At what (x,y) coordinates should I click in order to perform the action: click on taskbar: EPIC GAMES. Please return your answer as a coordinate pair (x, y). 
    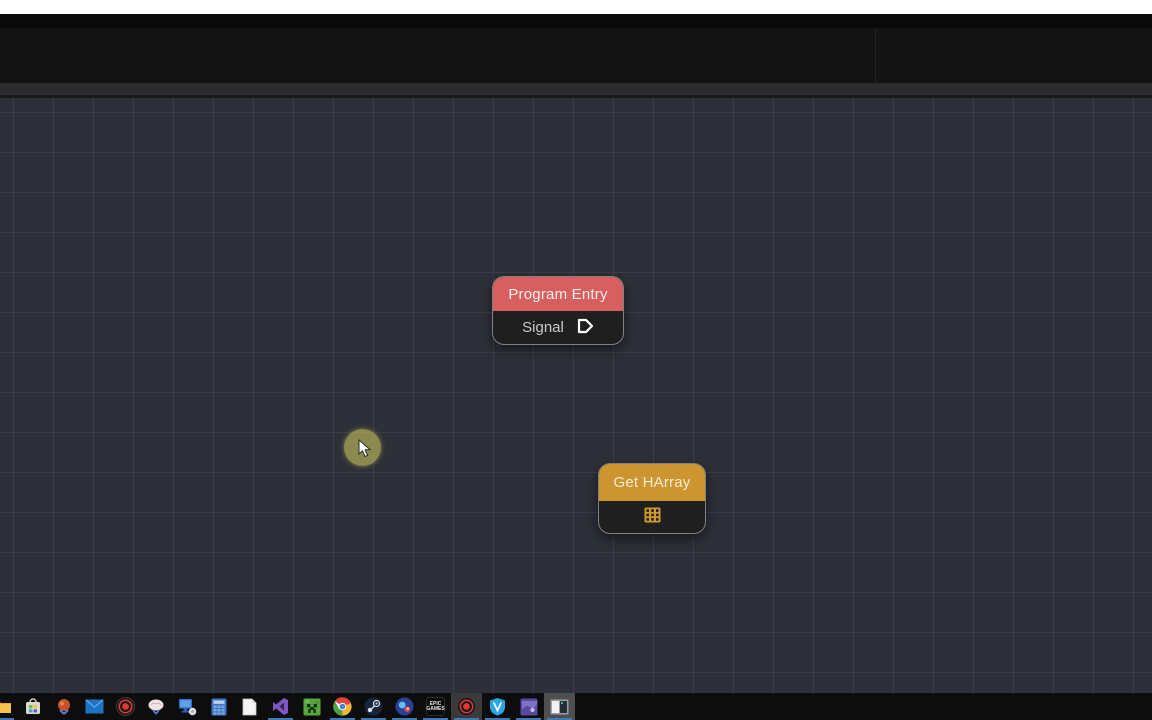
    Looking at the image, I should click on (576, 706).